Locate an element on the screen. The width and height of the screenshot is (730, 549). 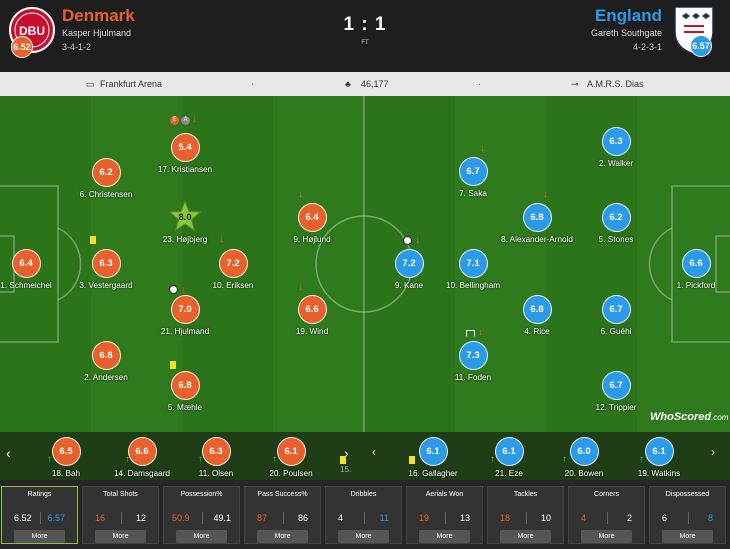
home-substitute: 6.6 14. Damsgaard is located at coordinates (142, 457).